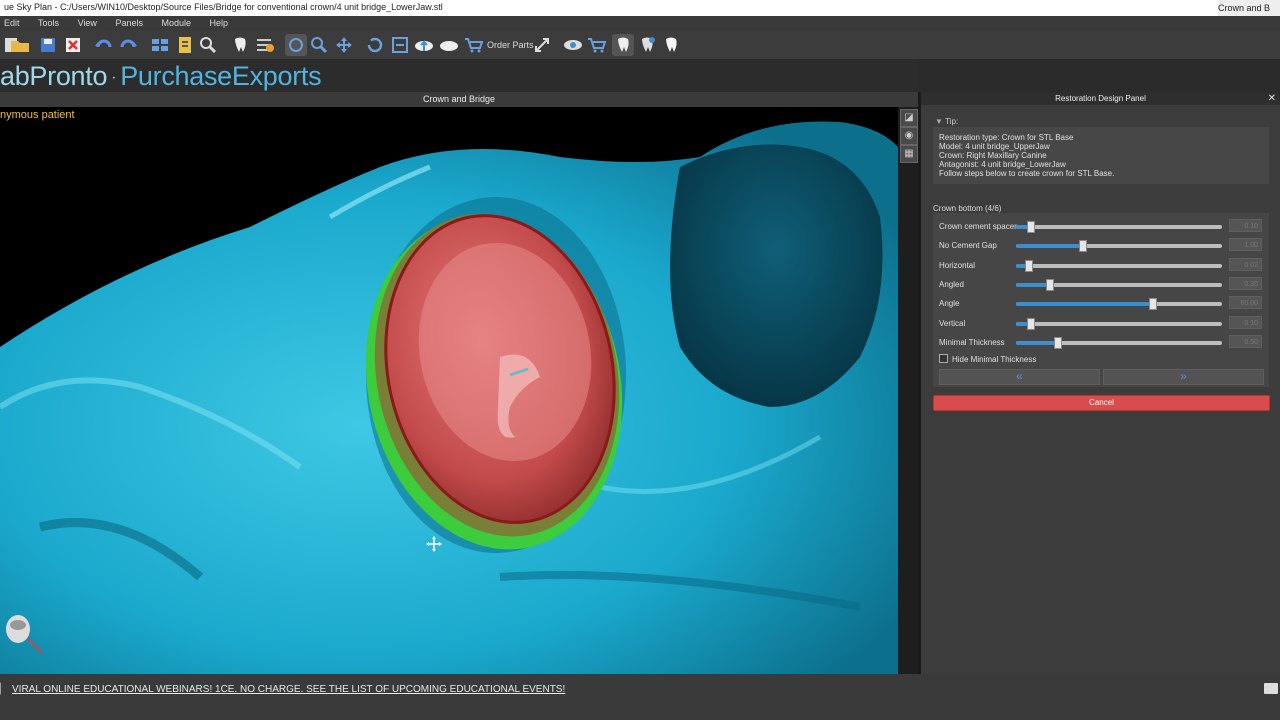 The width and height of the screenshot is (1280, 720). What do you see at coordinates (4, 689) in the screenshot?
I see `banner-lead-icon: ▏` at bounding box center [4, 689].